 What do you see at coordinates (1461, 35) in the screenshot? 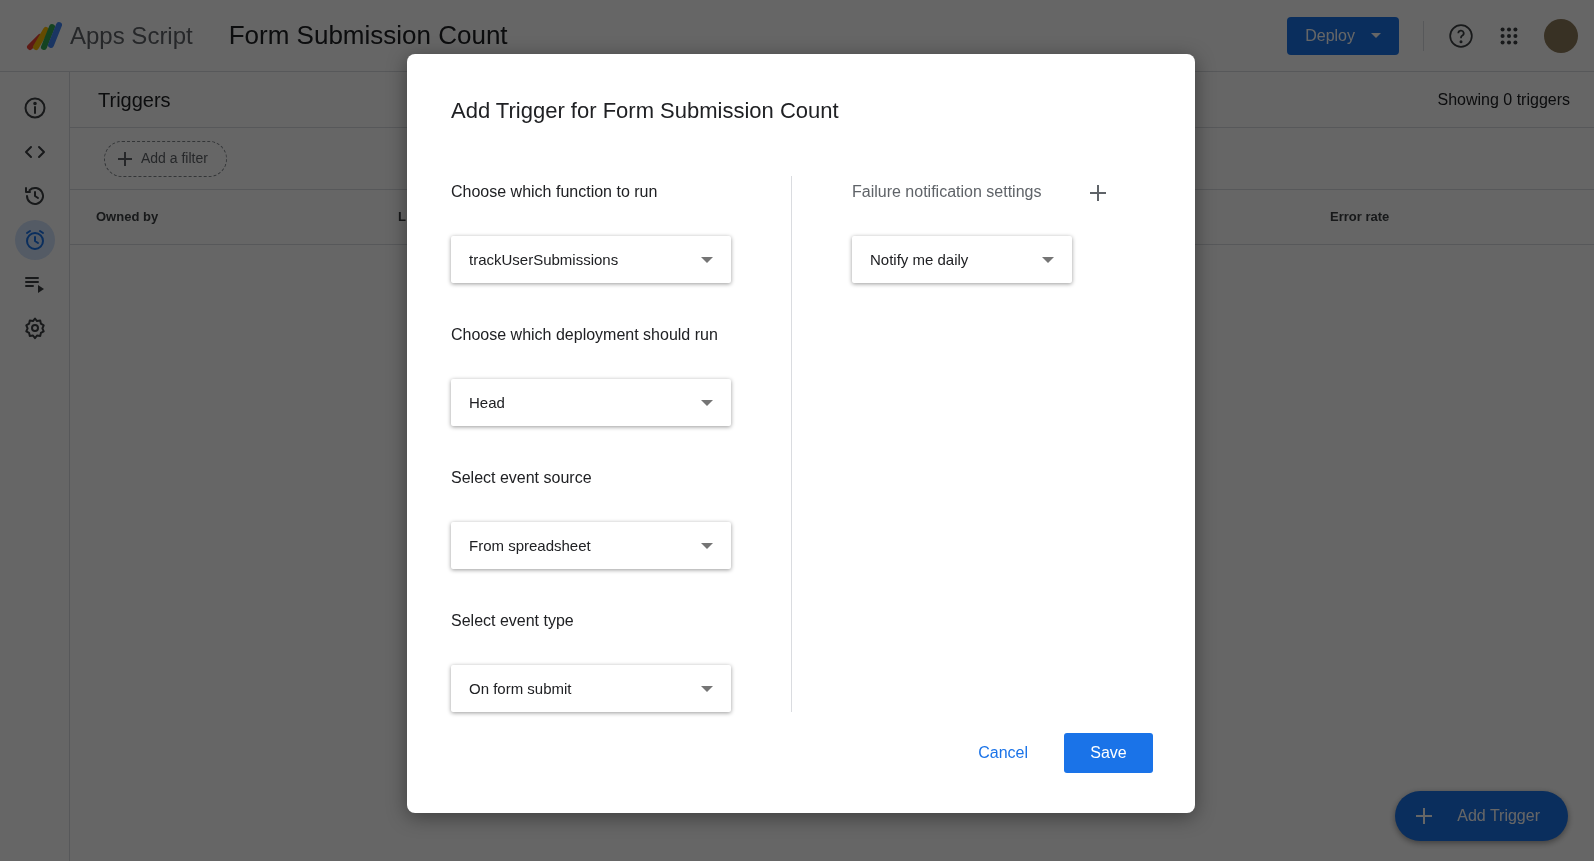
I see `help-icon` at bounding box center [1461, 35].